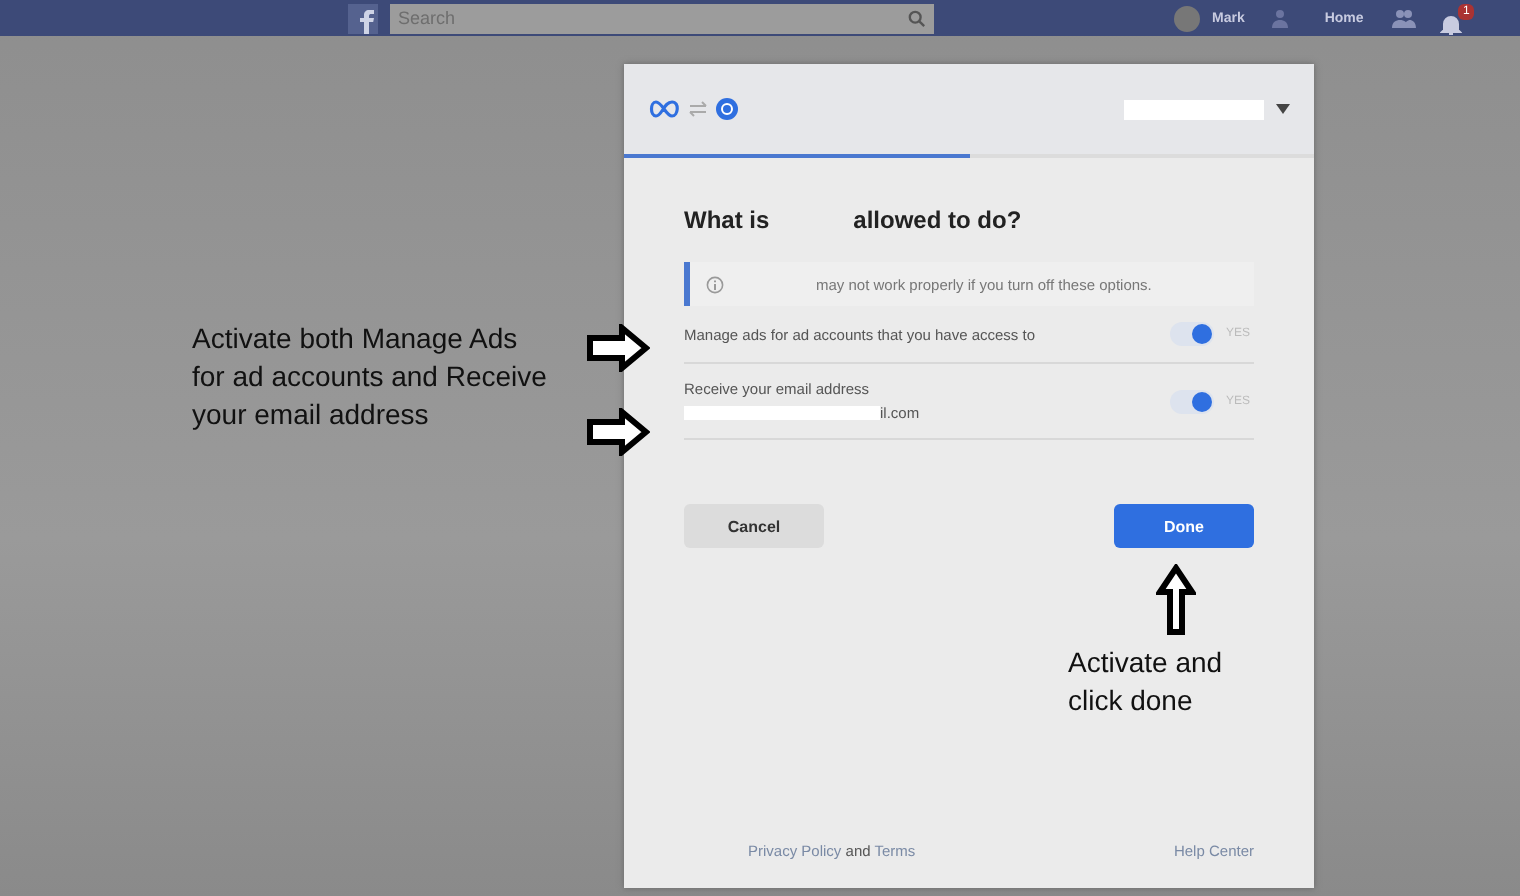 The height and width of the screenshot is (896, 1520). What do you see at coordinates (1187, 18) in the screenshot?
I see `avatar-icon` at bounding box center [1187, 18].